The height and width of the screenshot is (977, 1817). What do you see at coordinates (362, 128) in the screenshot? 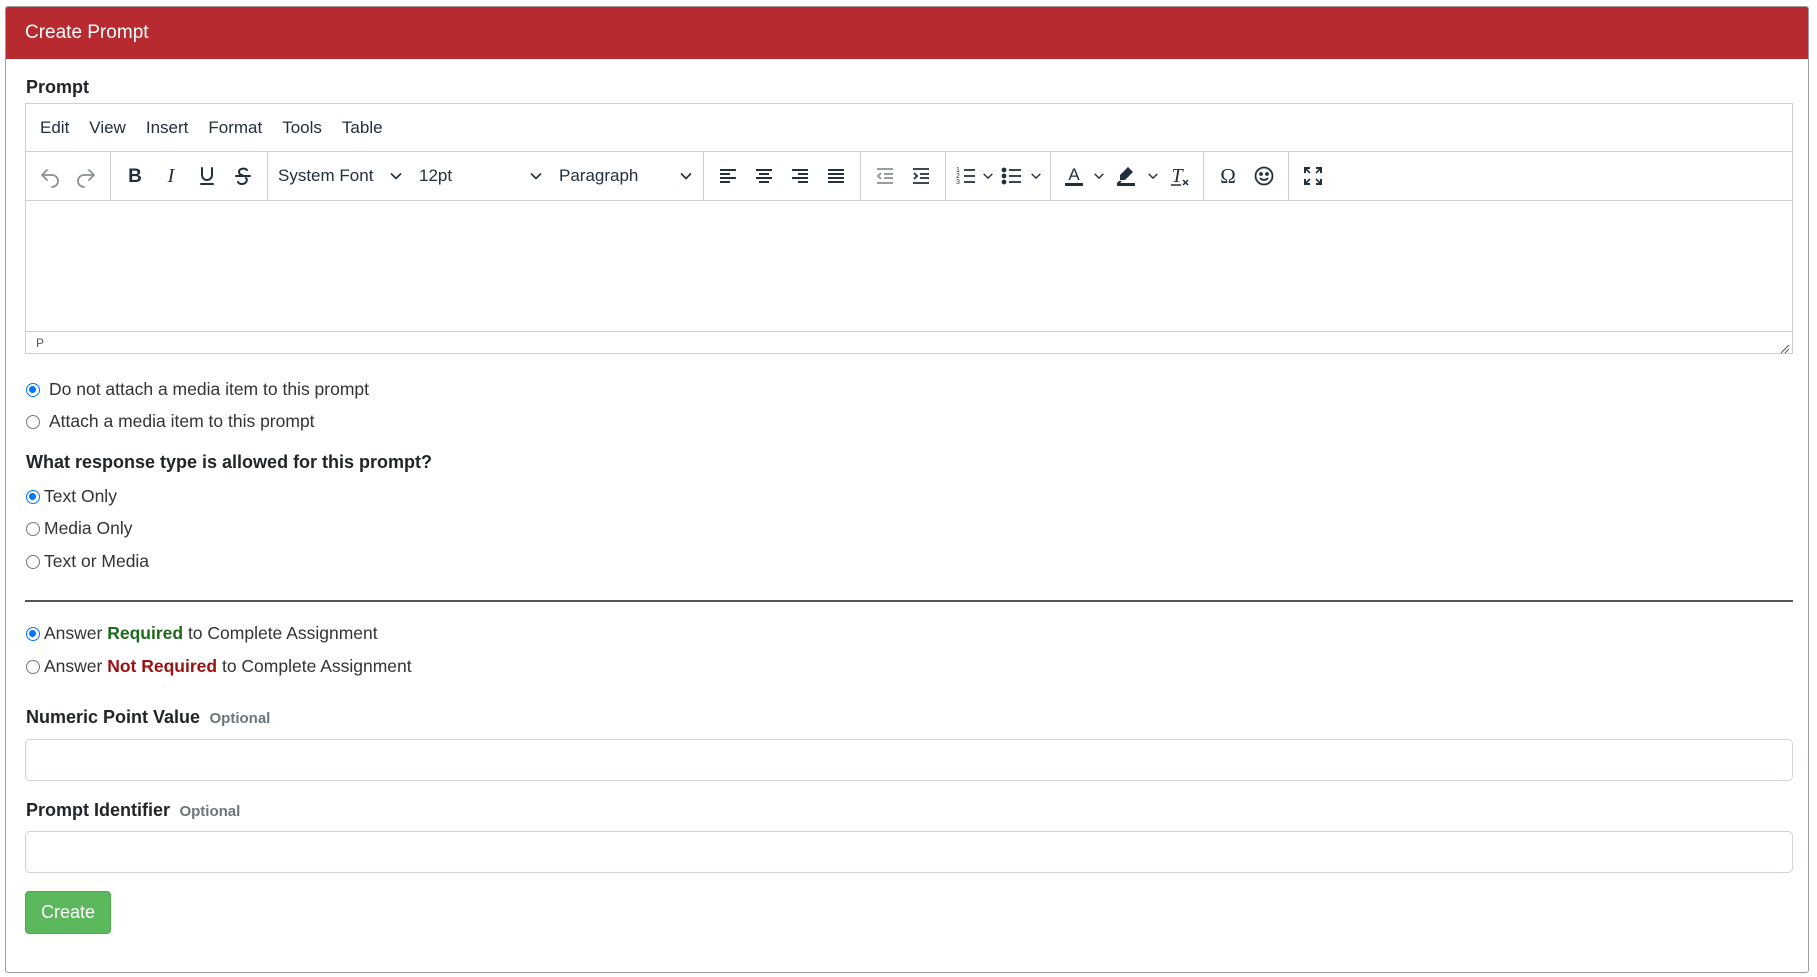
I see `menu-table: Table` at bounding box center [362, 128].